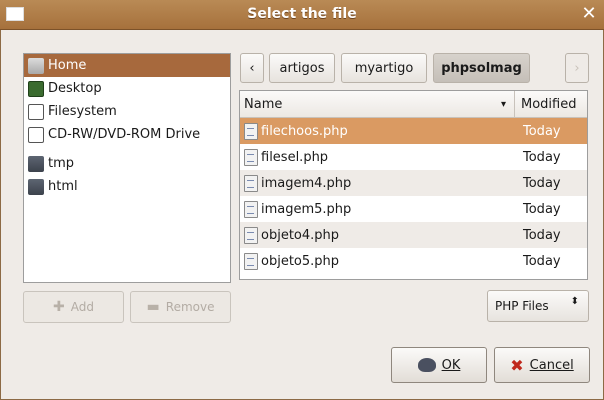 Image resolution: width=604 pixels, height=400 pixels. I want to click on place-filesystem: Filesystem, so click(127, 111).